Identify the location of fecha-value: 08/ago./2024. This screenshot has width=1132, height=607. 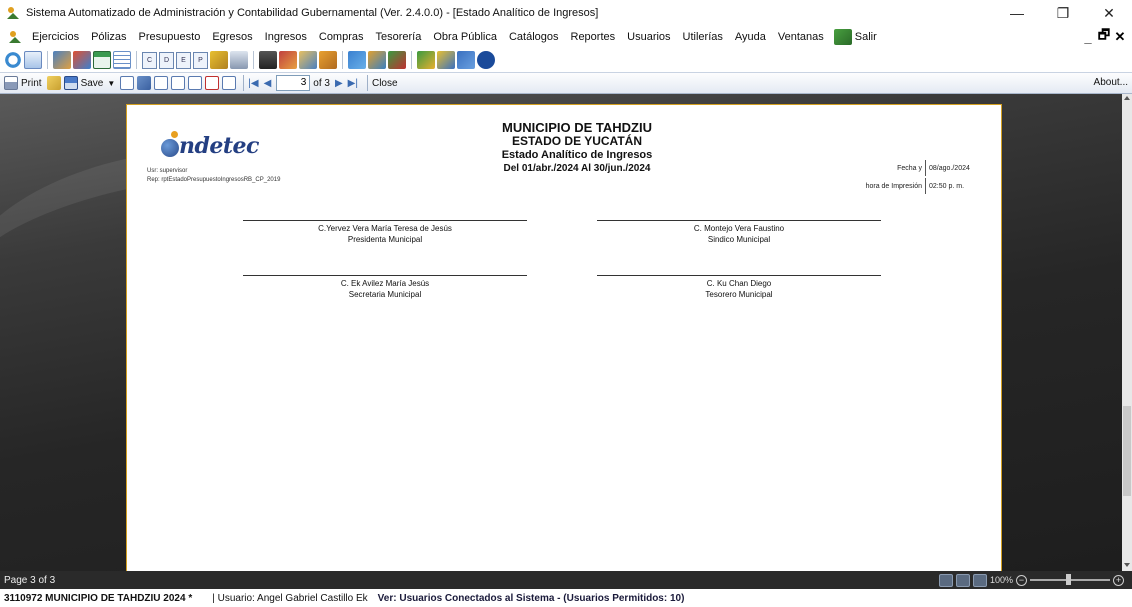
(949, 168).